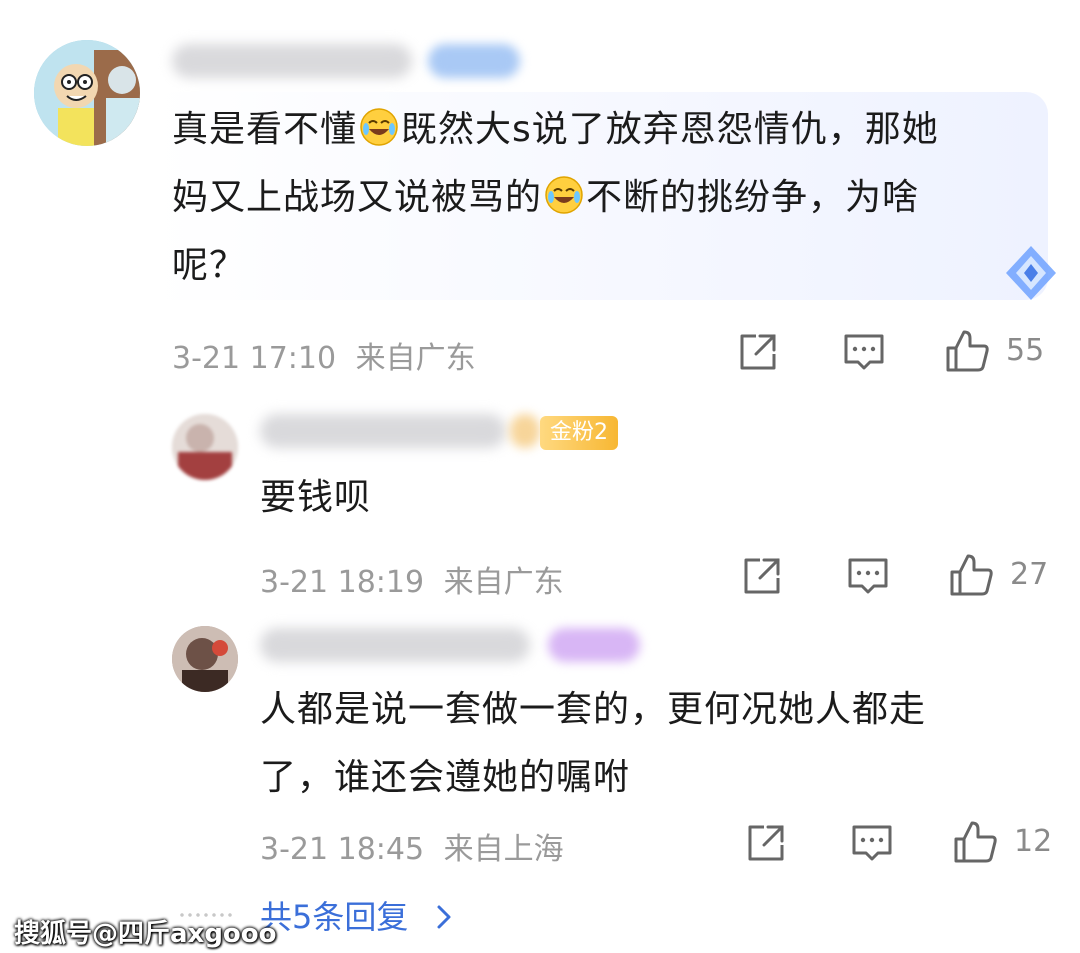 The height and width of the screenshot is (953, 1080). I want to click on timestamp: 3-21 18:45, so click(342, 849).